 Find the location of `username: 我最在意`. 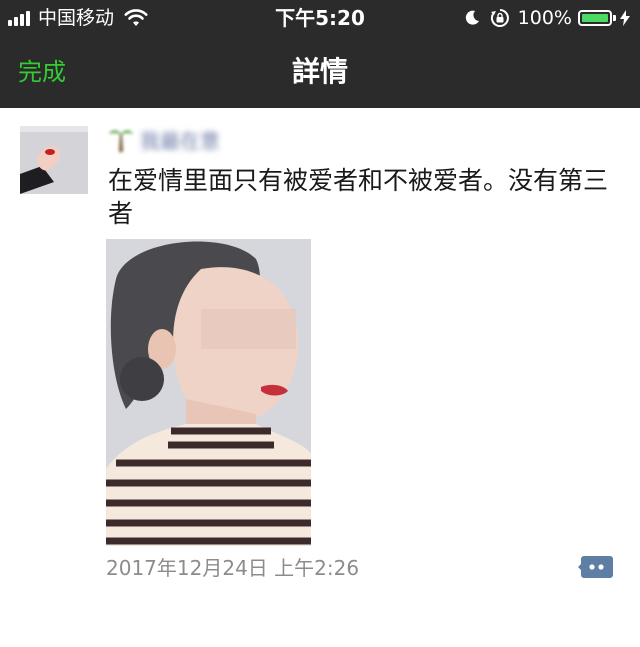

username: 我最在意 is located at coordinates (178, 139).